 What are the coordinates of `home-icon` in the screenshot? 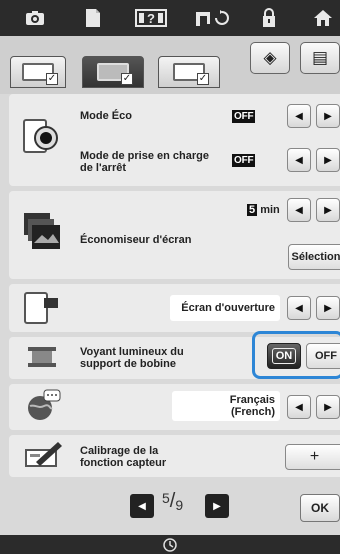 It's located at (323, 18).